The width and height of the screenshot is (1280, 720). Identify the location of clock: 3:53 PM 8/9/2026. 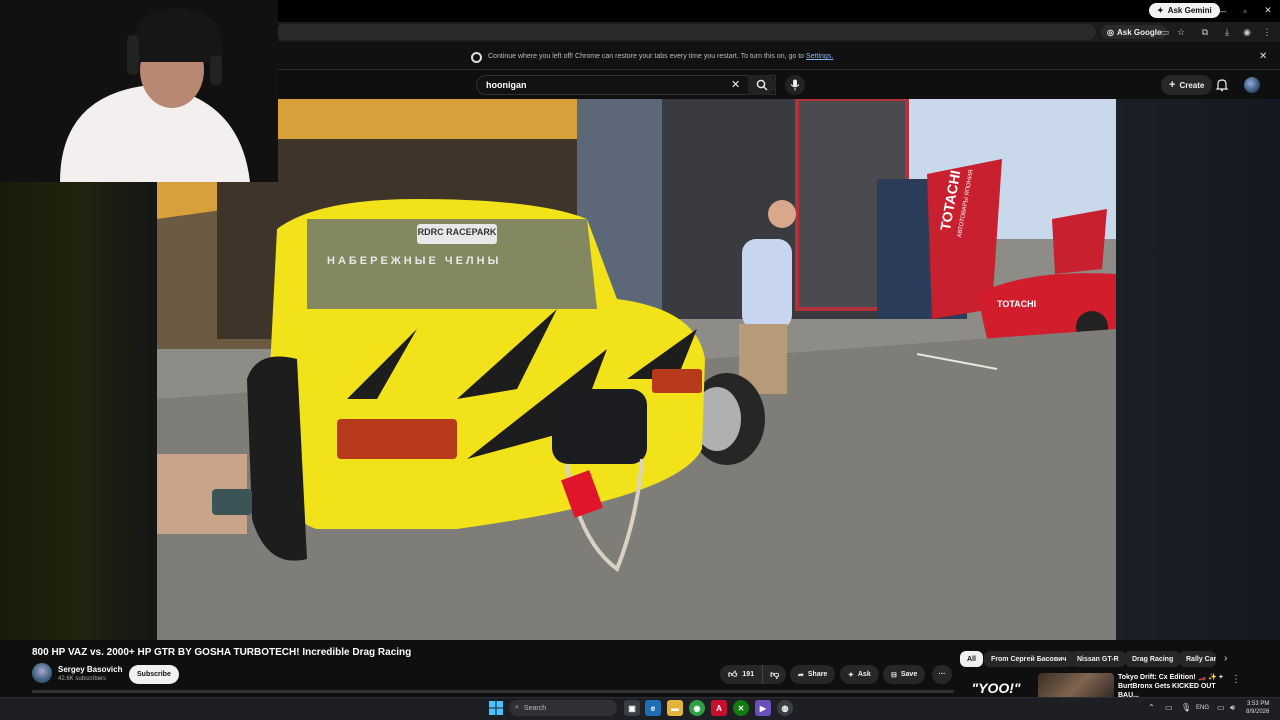
(1257, 708).